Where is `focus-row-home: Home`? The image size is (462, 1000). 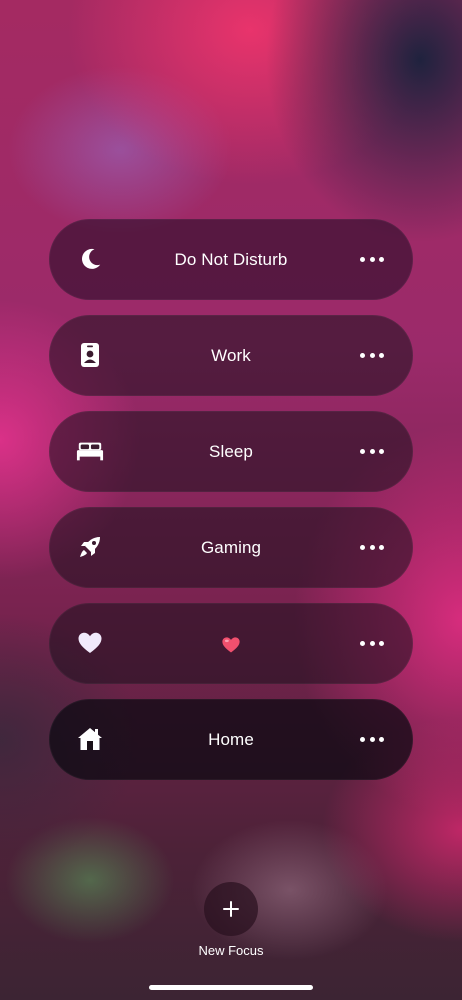
focus-row-home: Home is located at coordinates (231, 739).